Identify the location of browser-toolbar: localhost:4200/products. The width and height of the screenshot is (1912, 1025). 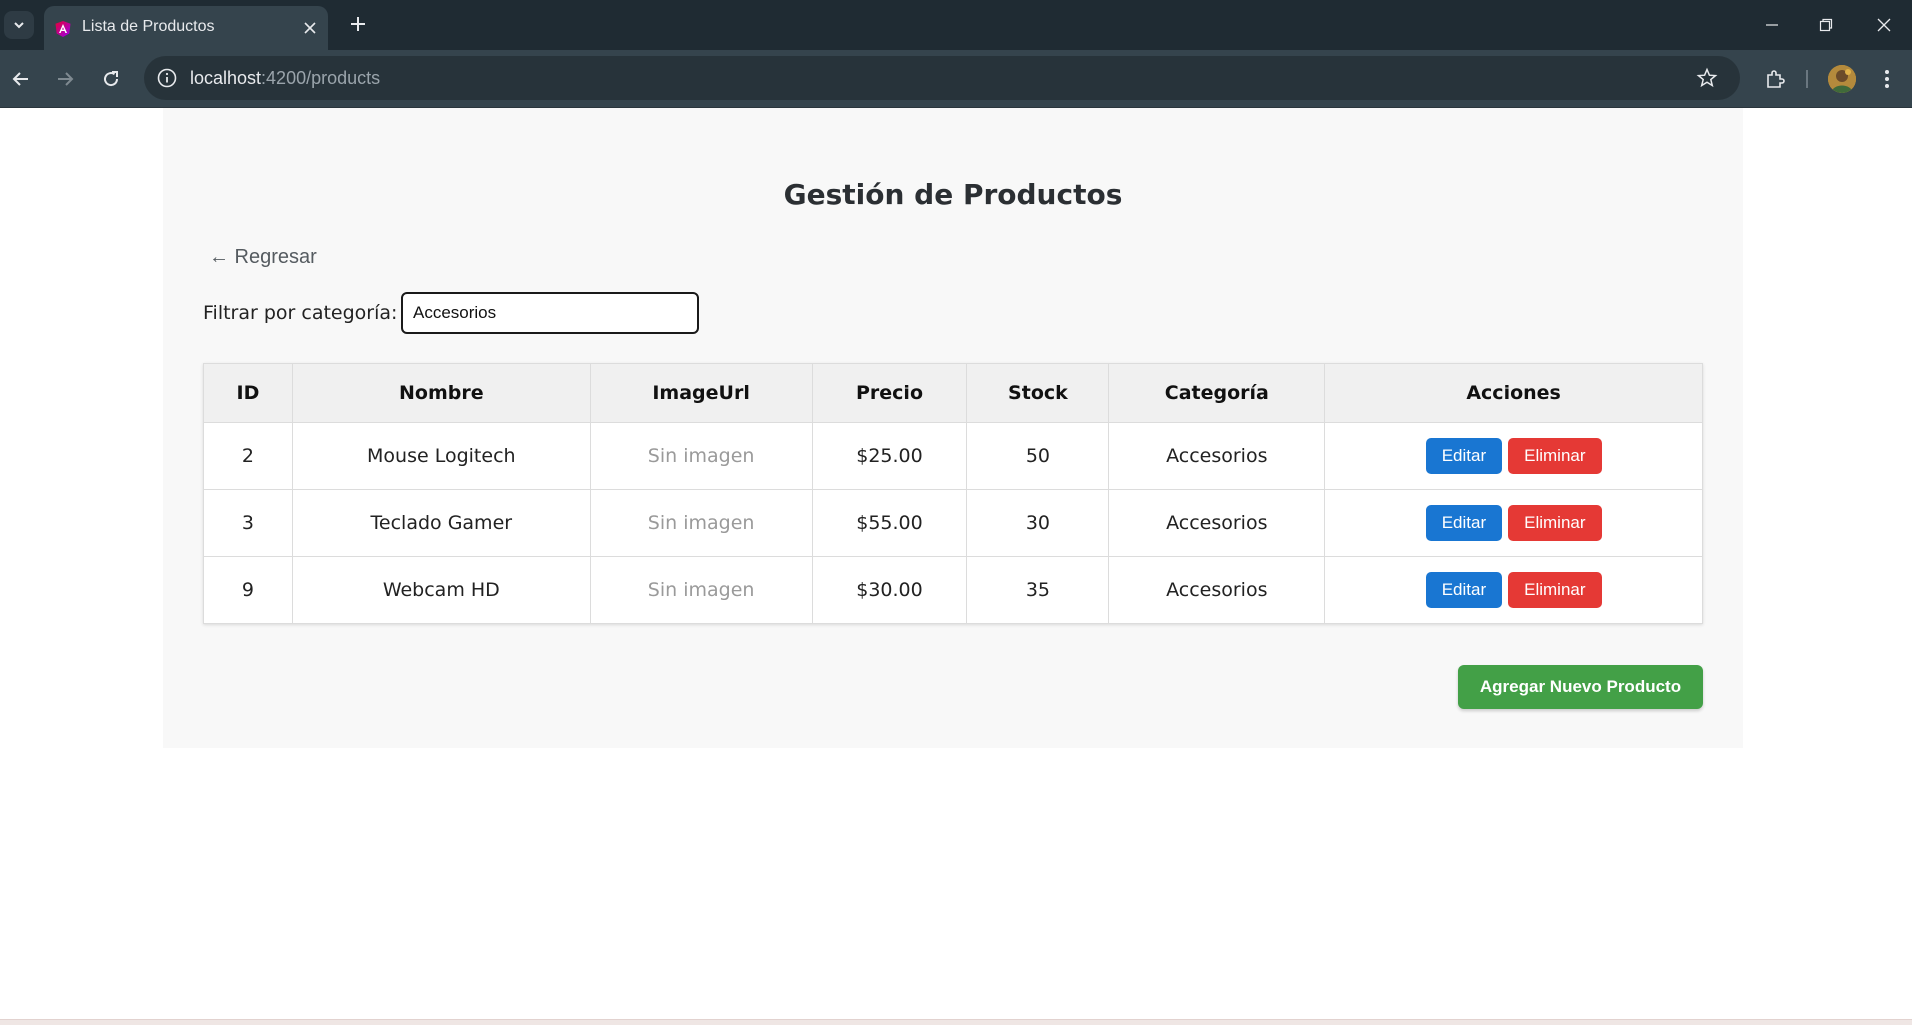
(956, 79).